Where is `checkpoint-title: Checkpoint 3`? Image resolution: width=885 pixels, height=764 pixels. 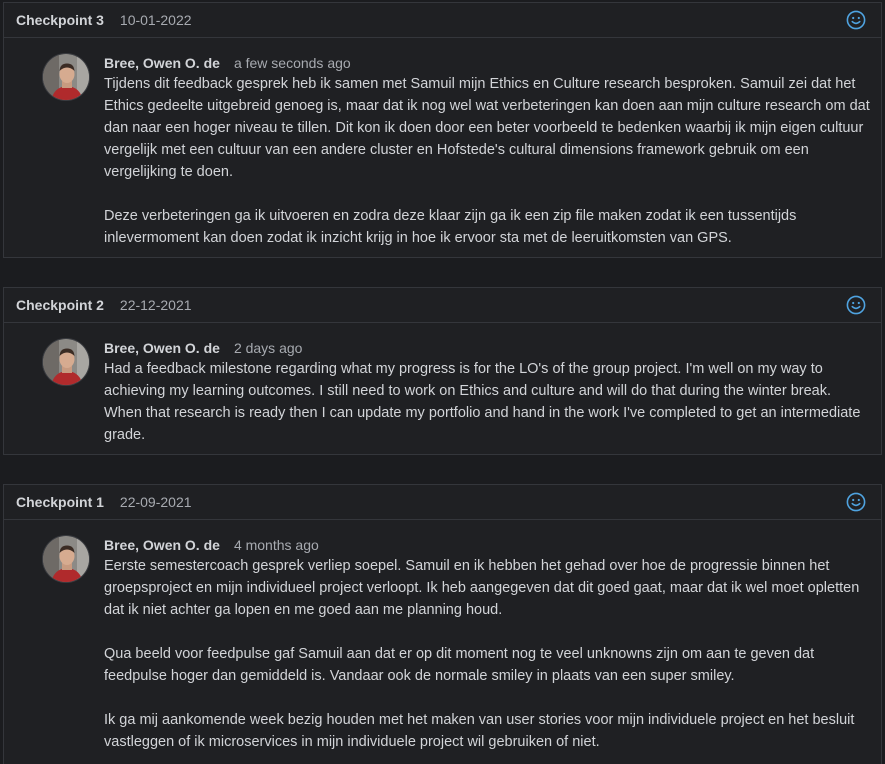 checkpoint-title: Checkpoint 3 is located at coordinates (60, 20).